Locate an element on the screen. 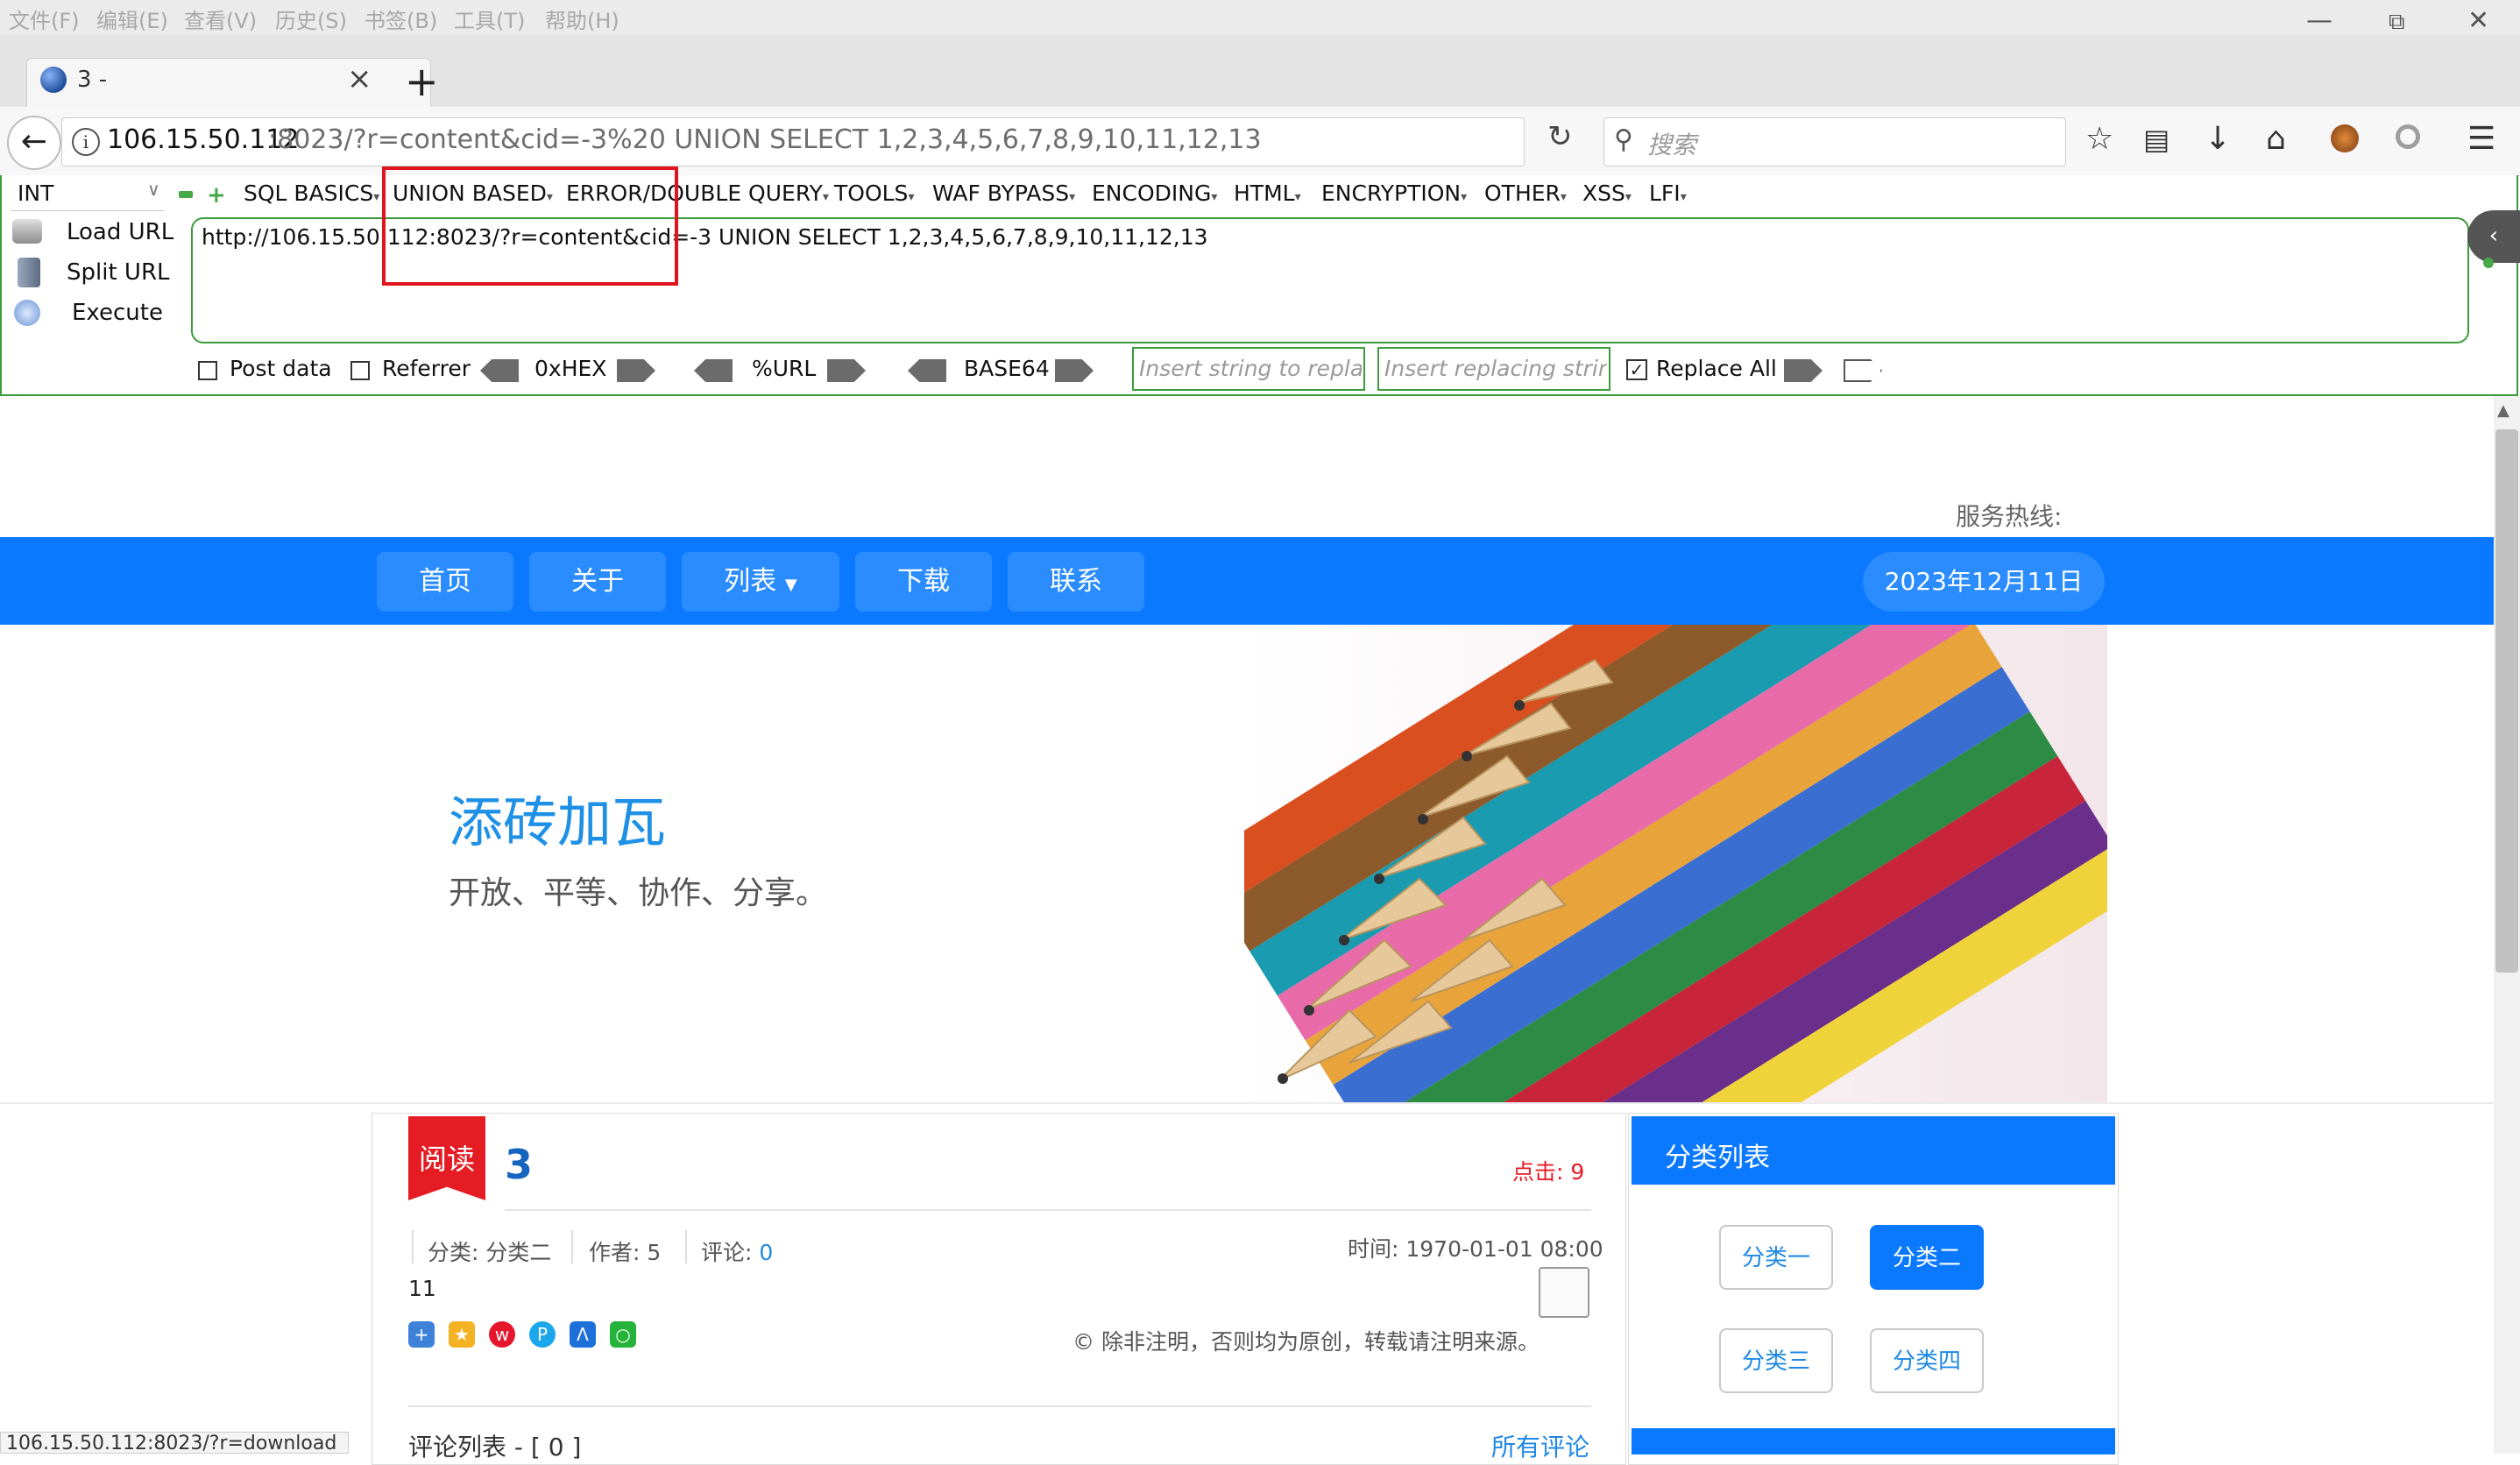  status-bar-url: 106.15.50.112:8023/?r=download is located at coordinates (174, 1443).